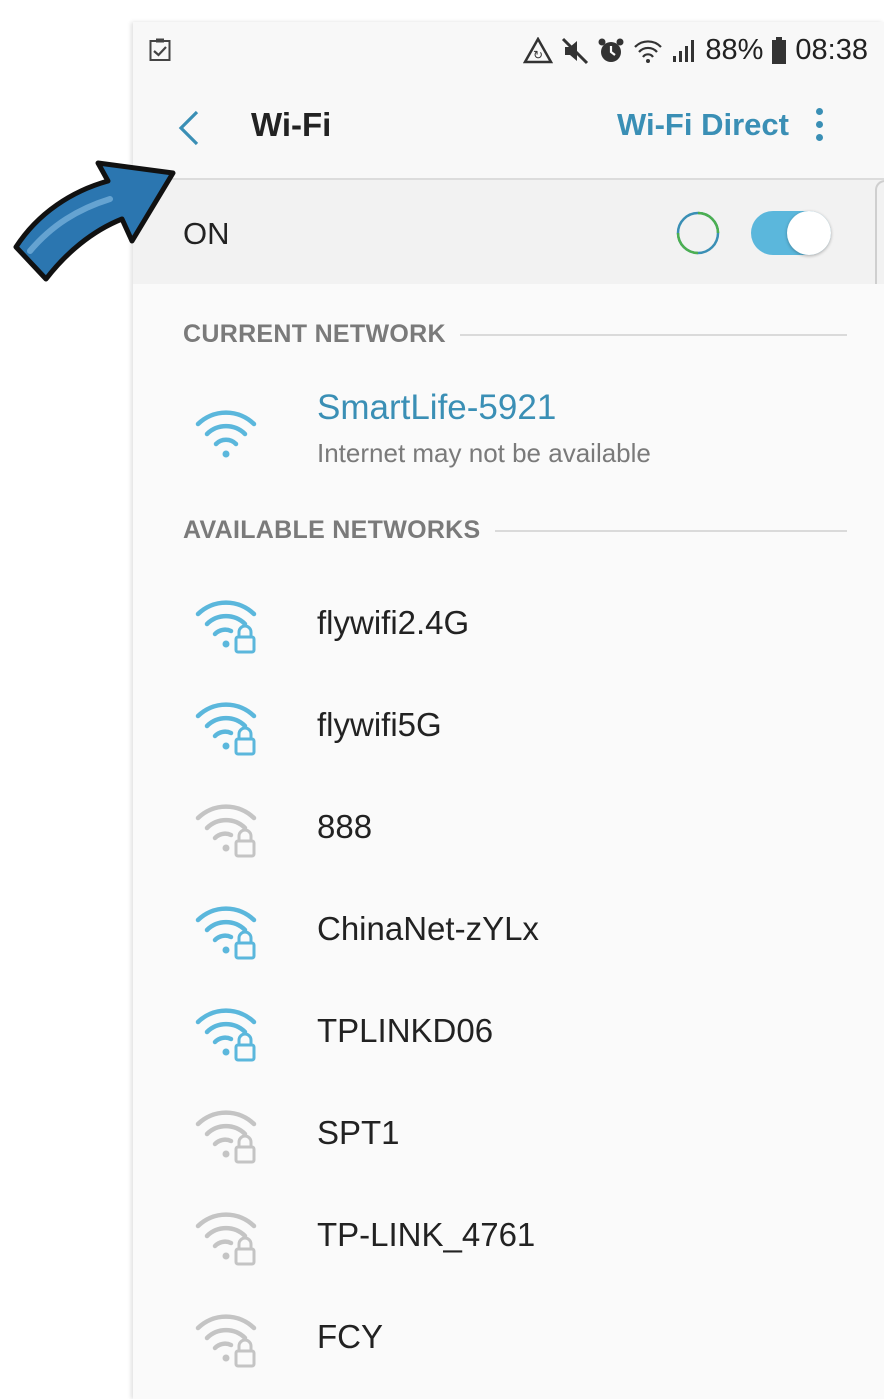  I want to click on toggle-knob, so click(809, 233).